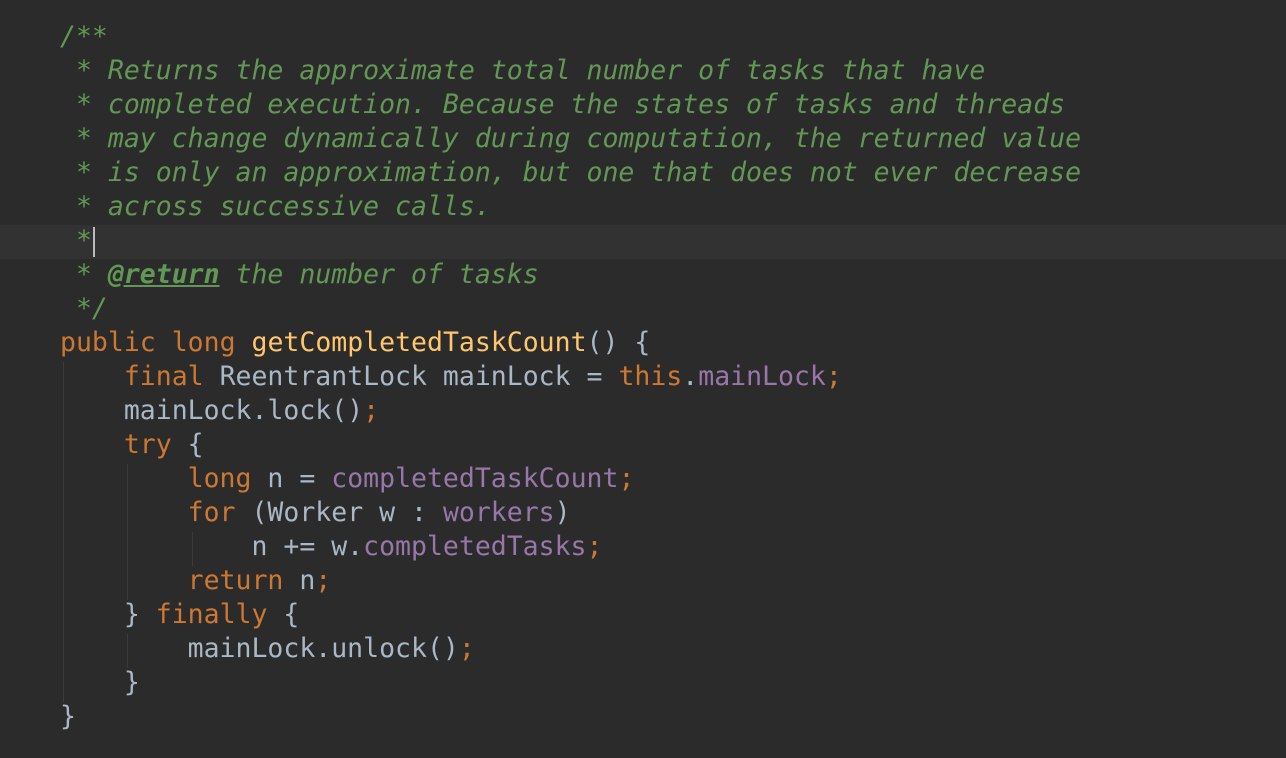  Describe the element at coordinates (307, 546) in the screenshot. I see `code-text: n += w.` at that location.